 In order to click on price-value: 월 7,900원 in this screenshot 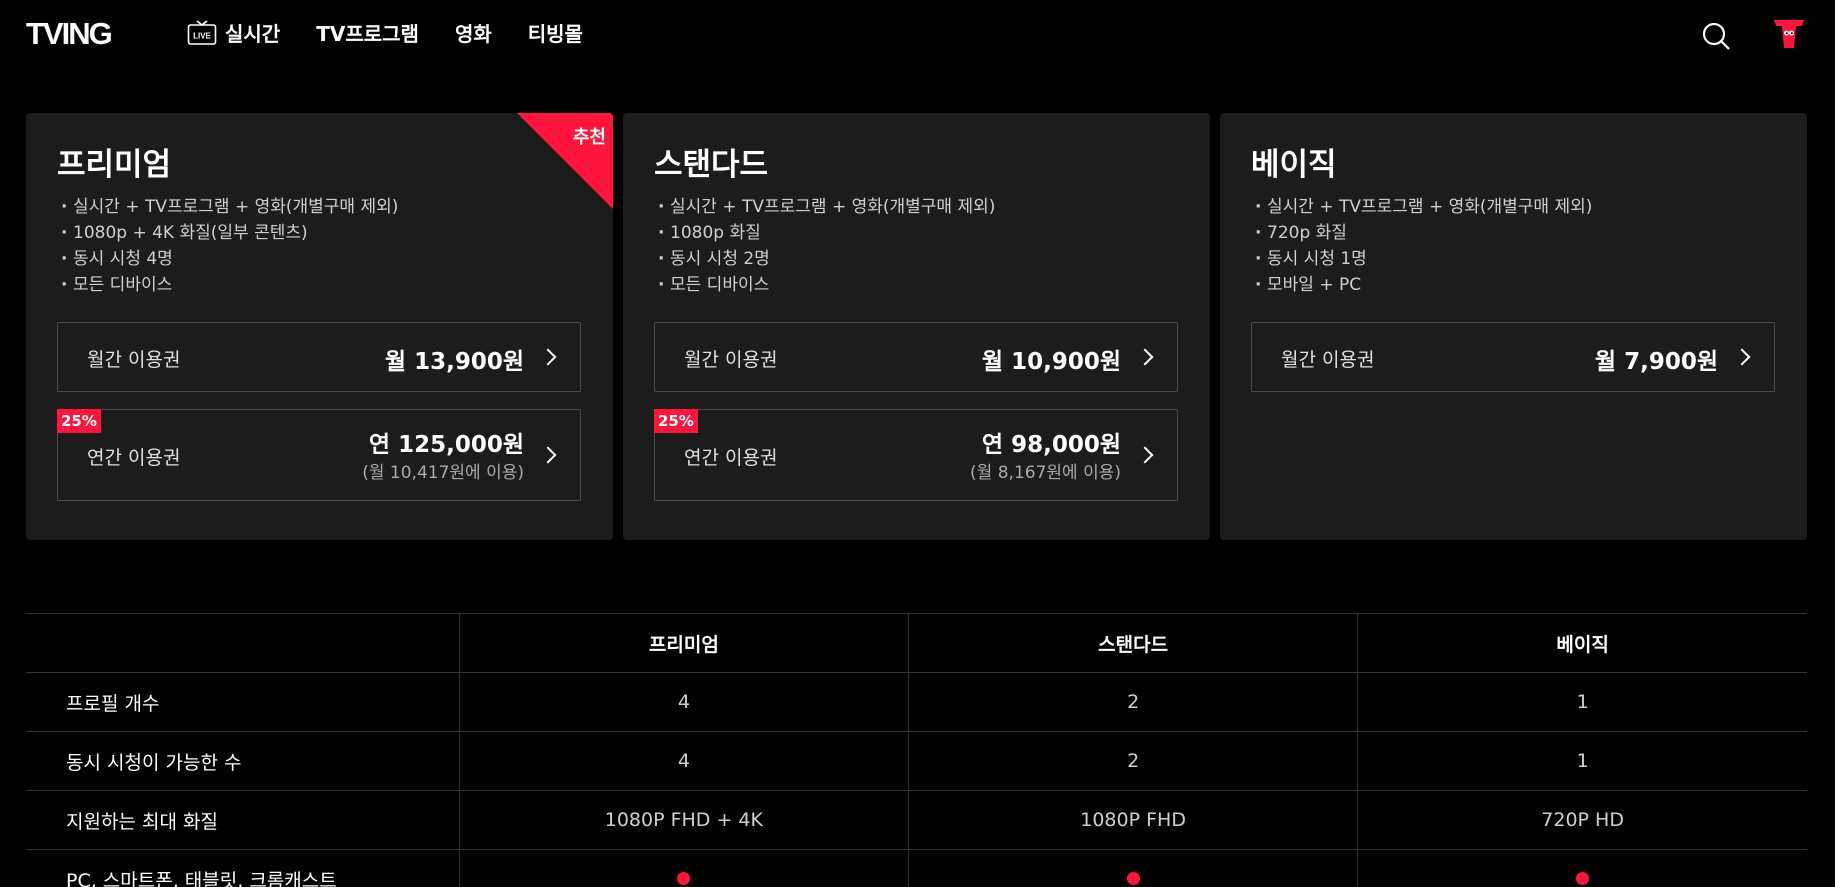, I will do `click(1656, 362)`.